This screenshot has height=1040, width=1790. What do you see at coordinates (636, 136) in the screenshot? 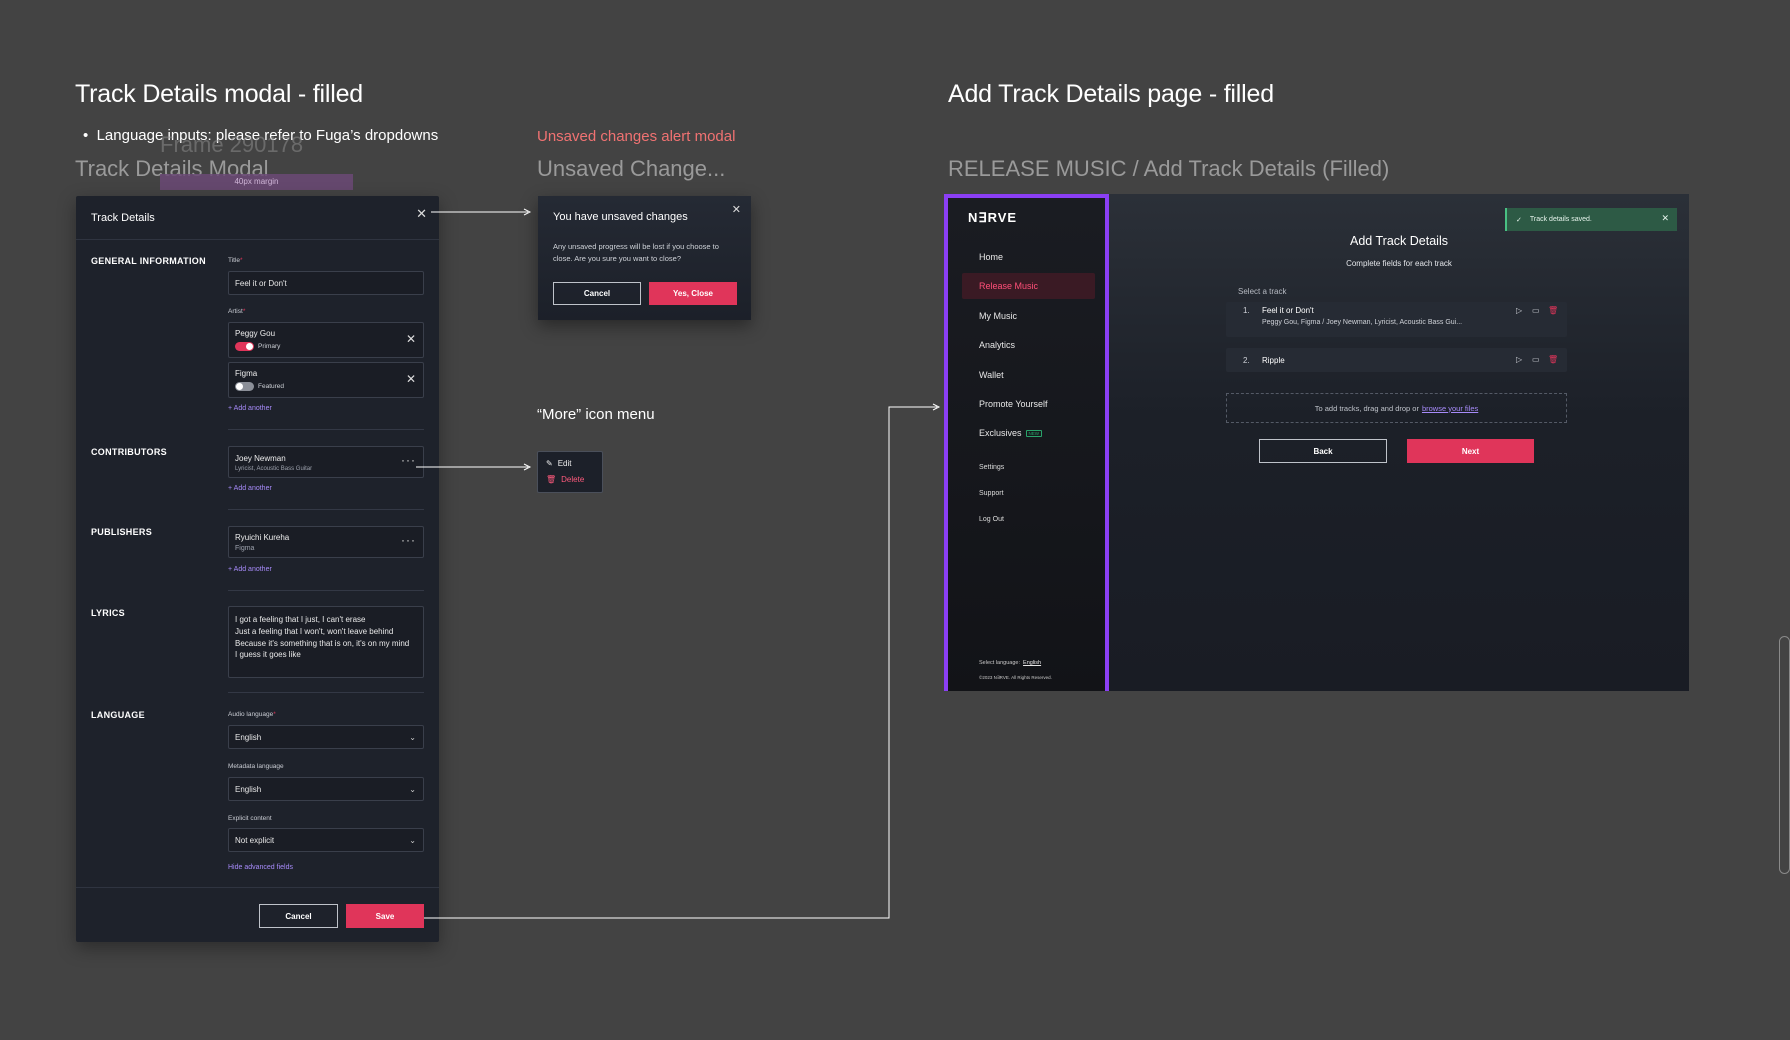
I see `unsaved-section-label: Unsaved changes alert modal` at bounding box center [636, 136].